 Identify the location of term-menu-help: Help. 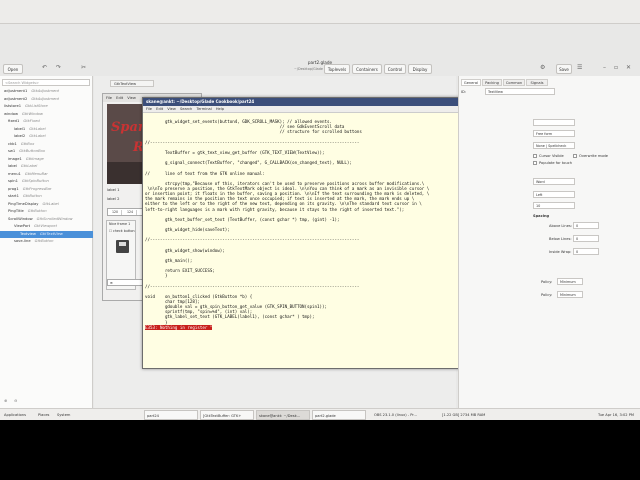
(220, 109).